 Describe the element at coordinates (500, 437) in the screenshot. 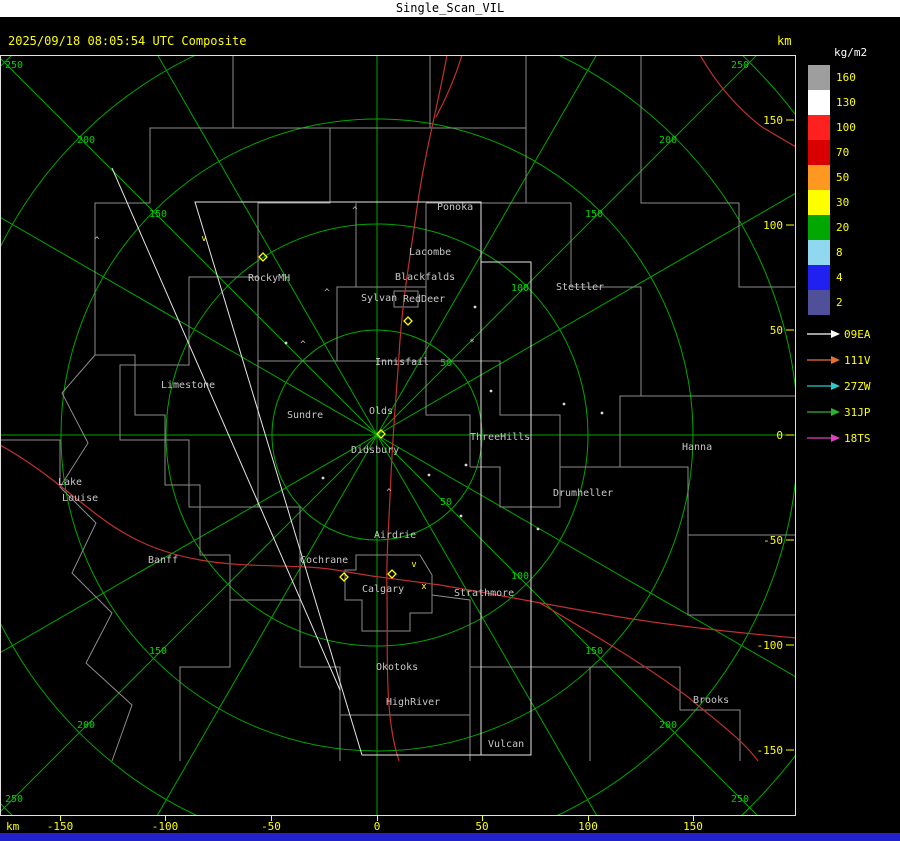

I see `city-label: ThreeHills` at that location.